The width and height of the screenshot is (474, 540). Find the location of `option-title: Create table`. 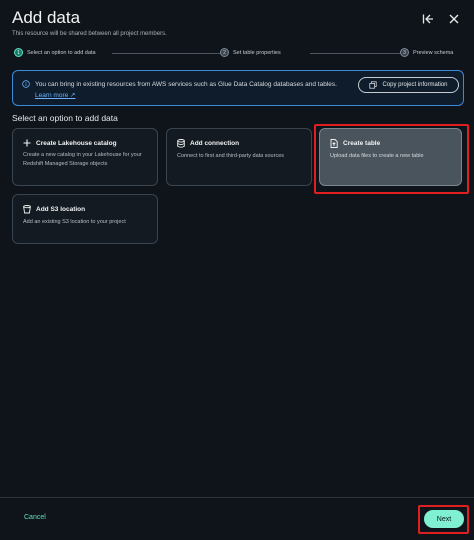

option-title: Create table is located at coordinates (362, 143).